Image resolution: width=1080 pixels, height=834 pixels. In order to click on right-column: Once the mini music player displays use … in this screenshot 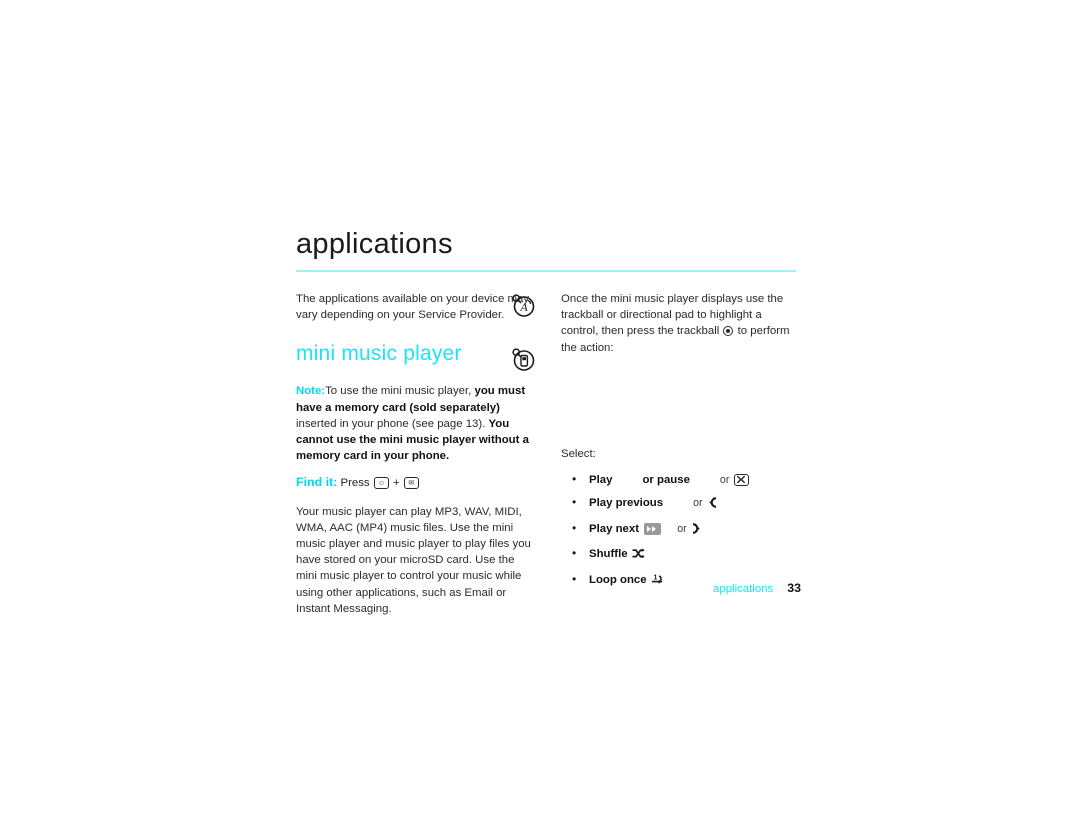, I will do `click(681, 444)`.